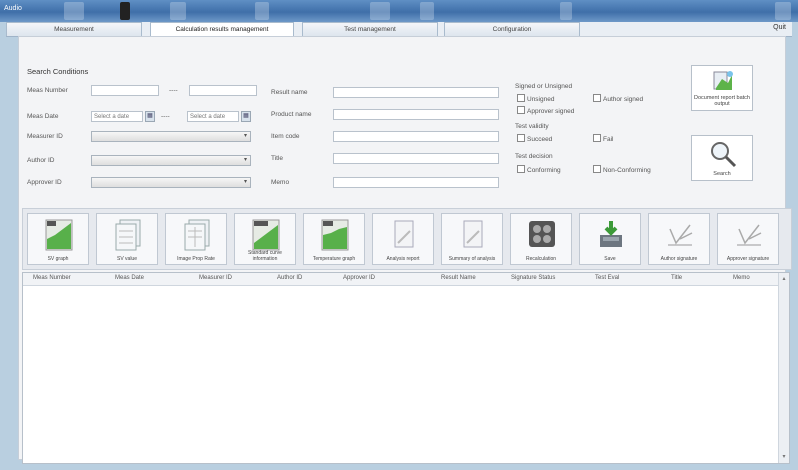 The width and height of the screenshot is (798, 470). What do you see at coordinates (458, 278) in the screenshot?
I see `column-header: Result Name` at bounding box center [458, 278].